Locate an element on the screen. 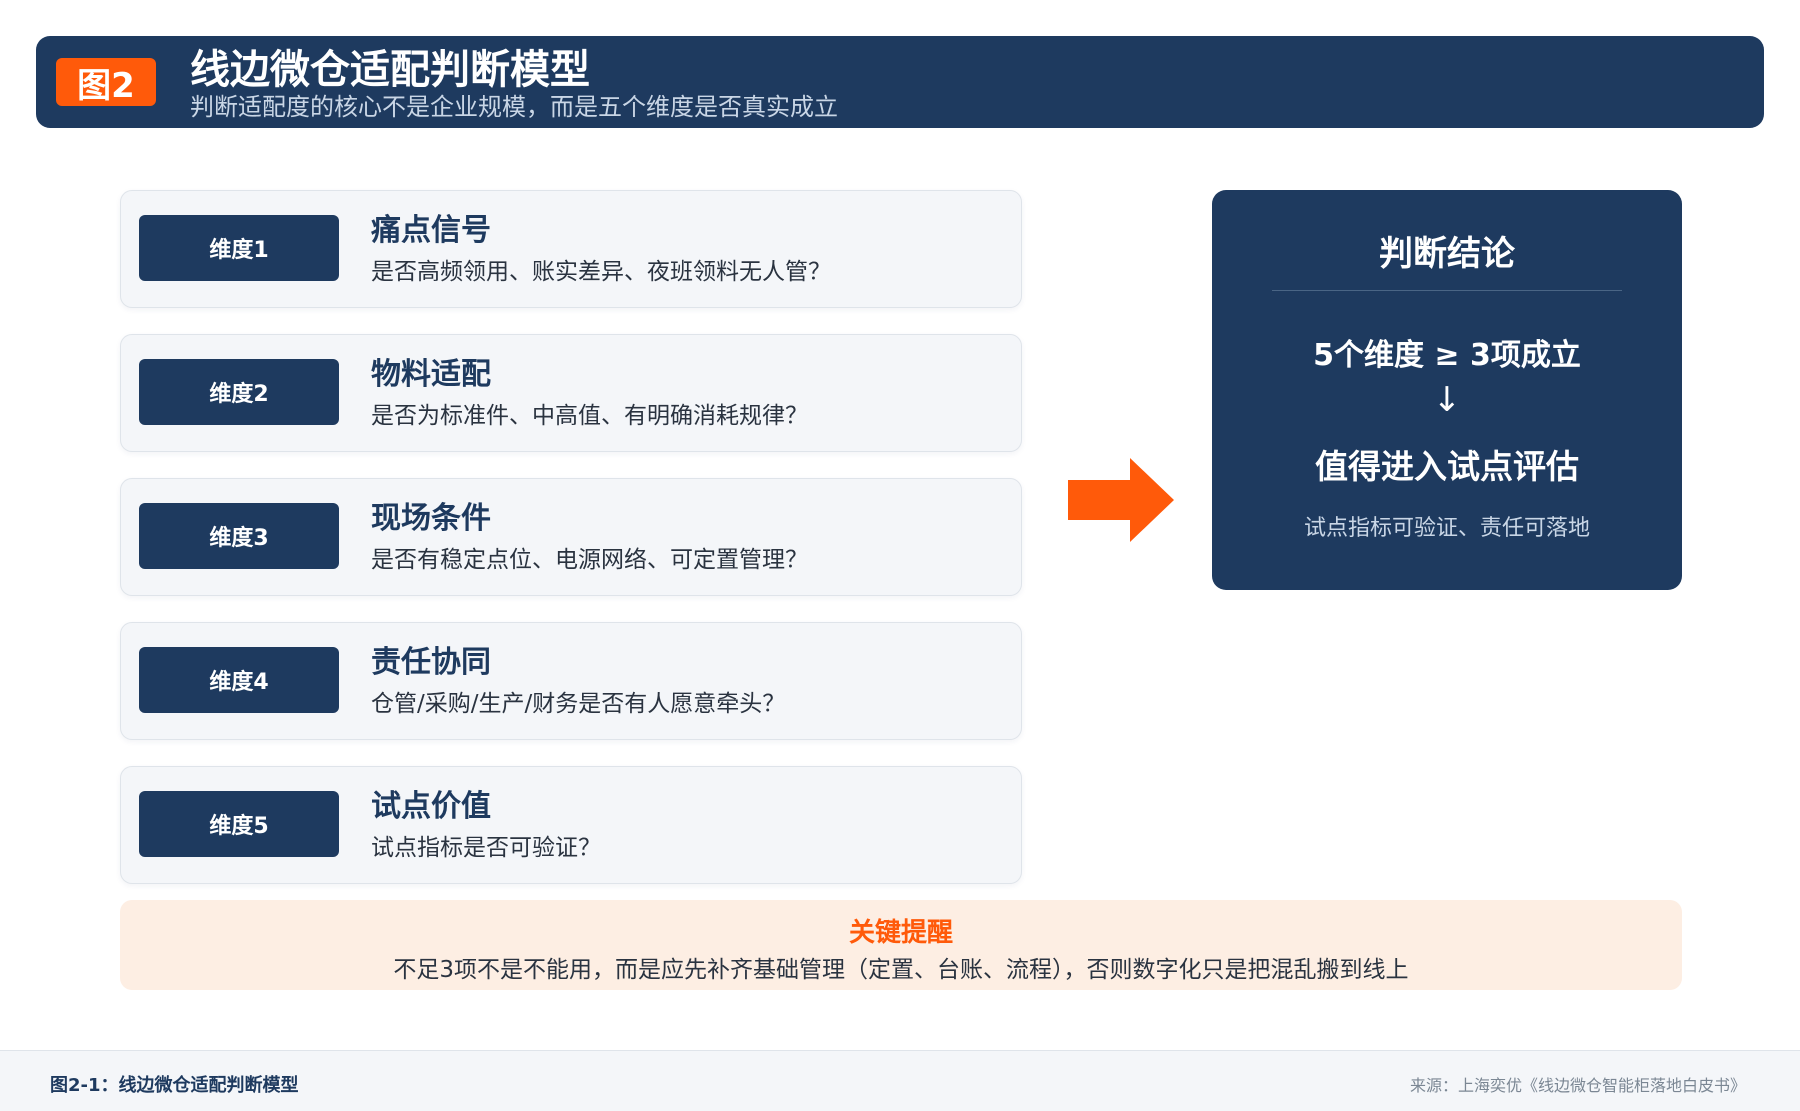 This screenshot has height=1111, width=1800. conclusion-rule: 5个维度 ≥ 3项成立 is located at coordinates (1447, 355).